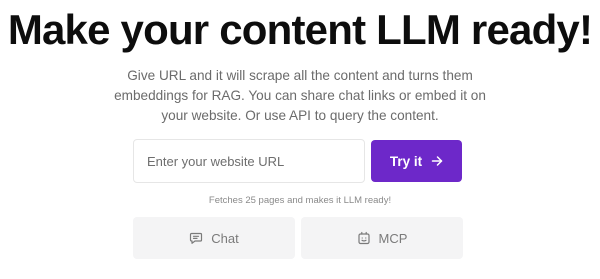 The image size is (600, 279). I want to click on chat-icon, so click(196, 238).